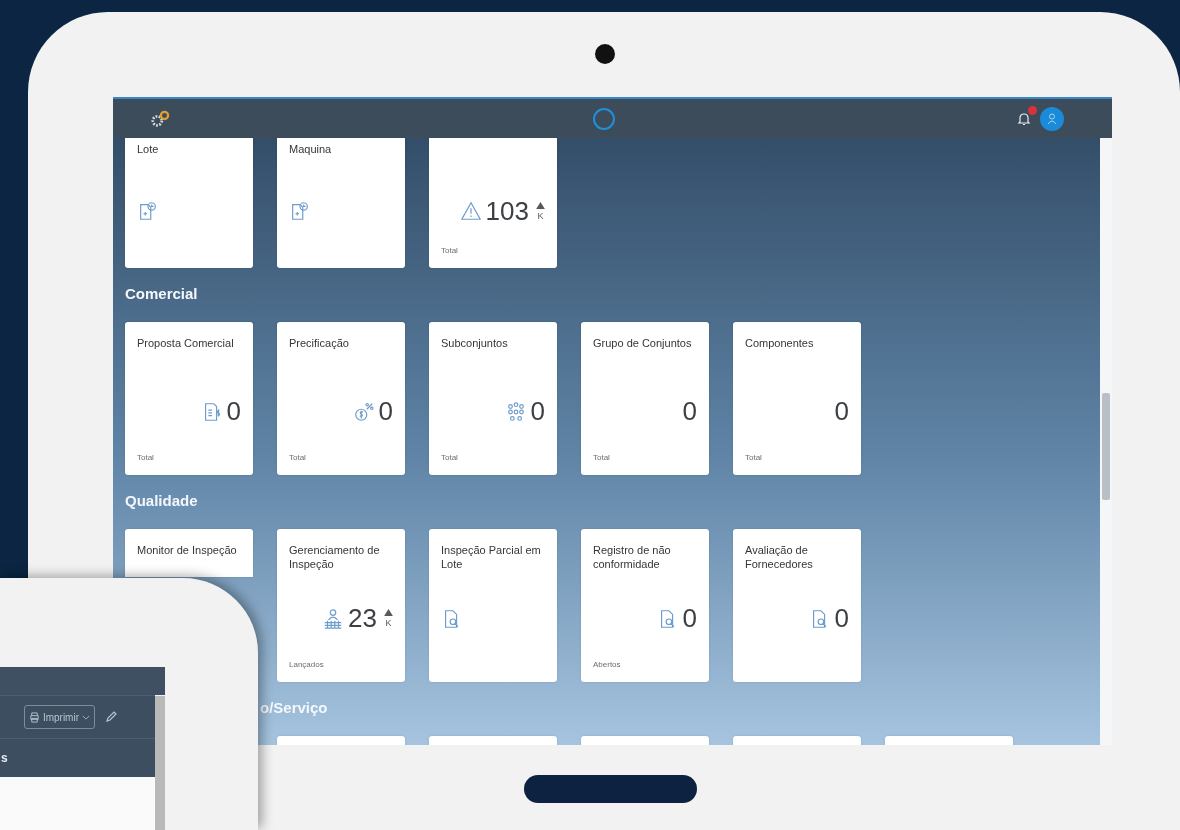 This screenshot has width=1180, height=830. Describe the element at coordinates (187, 550) in the screenshot. I see `tile-title: Monitor de Inspeção` at that location.